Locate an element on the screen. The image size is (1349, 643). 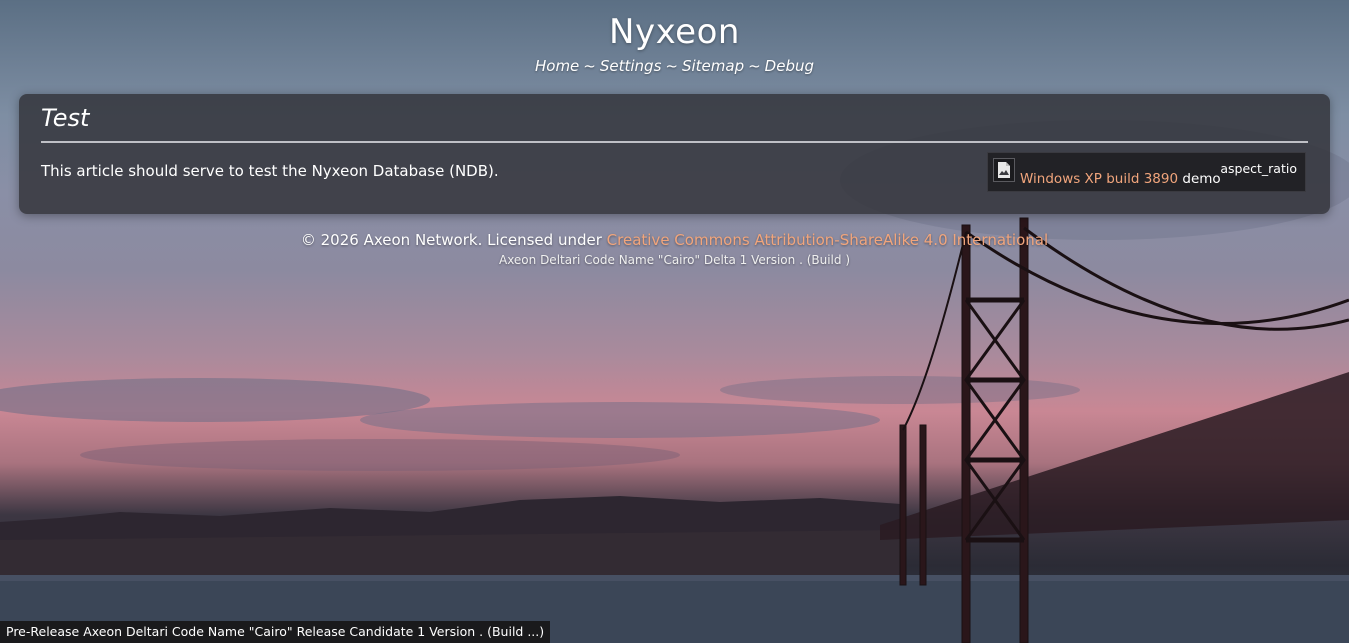
main-nav: Home ~ Settings ~ Sitemap ~ Debug is located at coordinates (674, 66).